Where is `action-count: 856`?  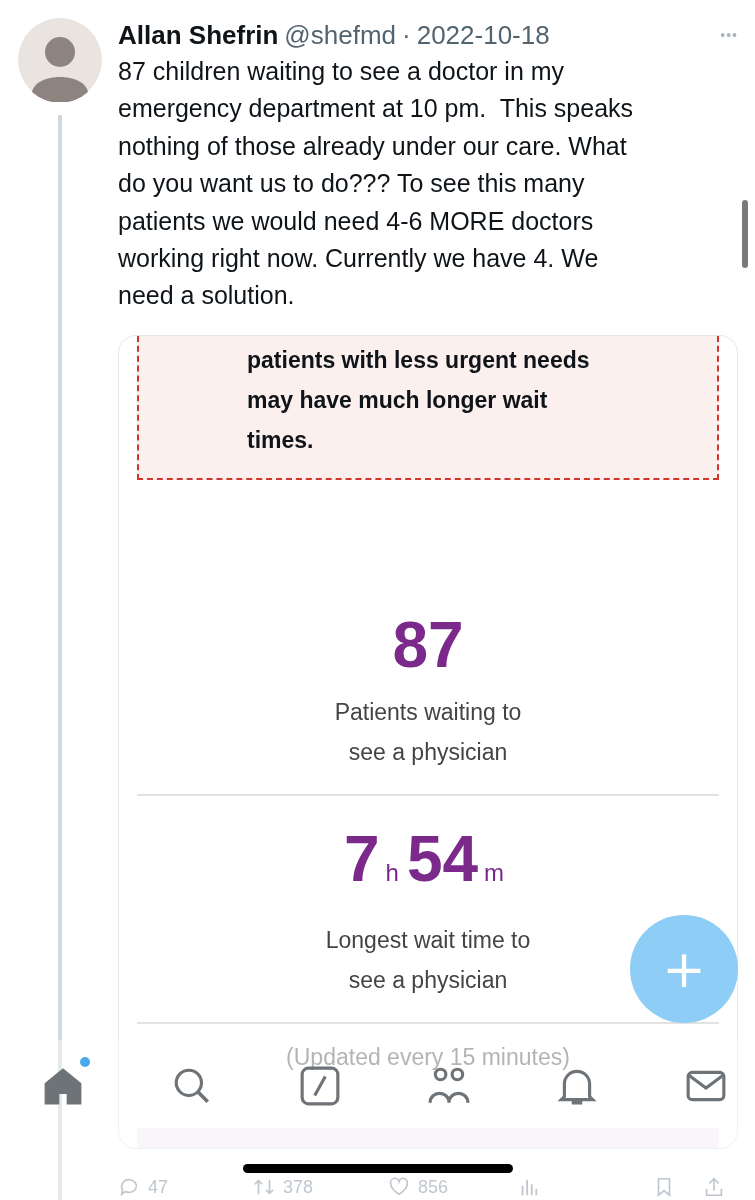 action-count: 856 is located at coordinates (433, 1186).